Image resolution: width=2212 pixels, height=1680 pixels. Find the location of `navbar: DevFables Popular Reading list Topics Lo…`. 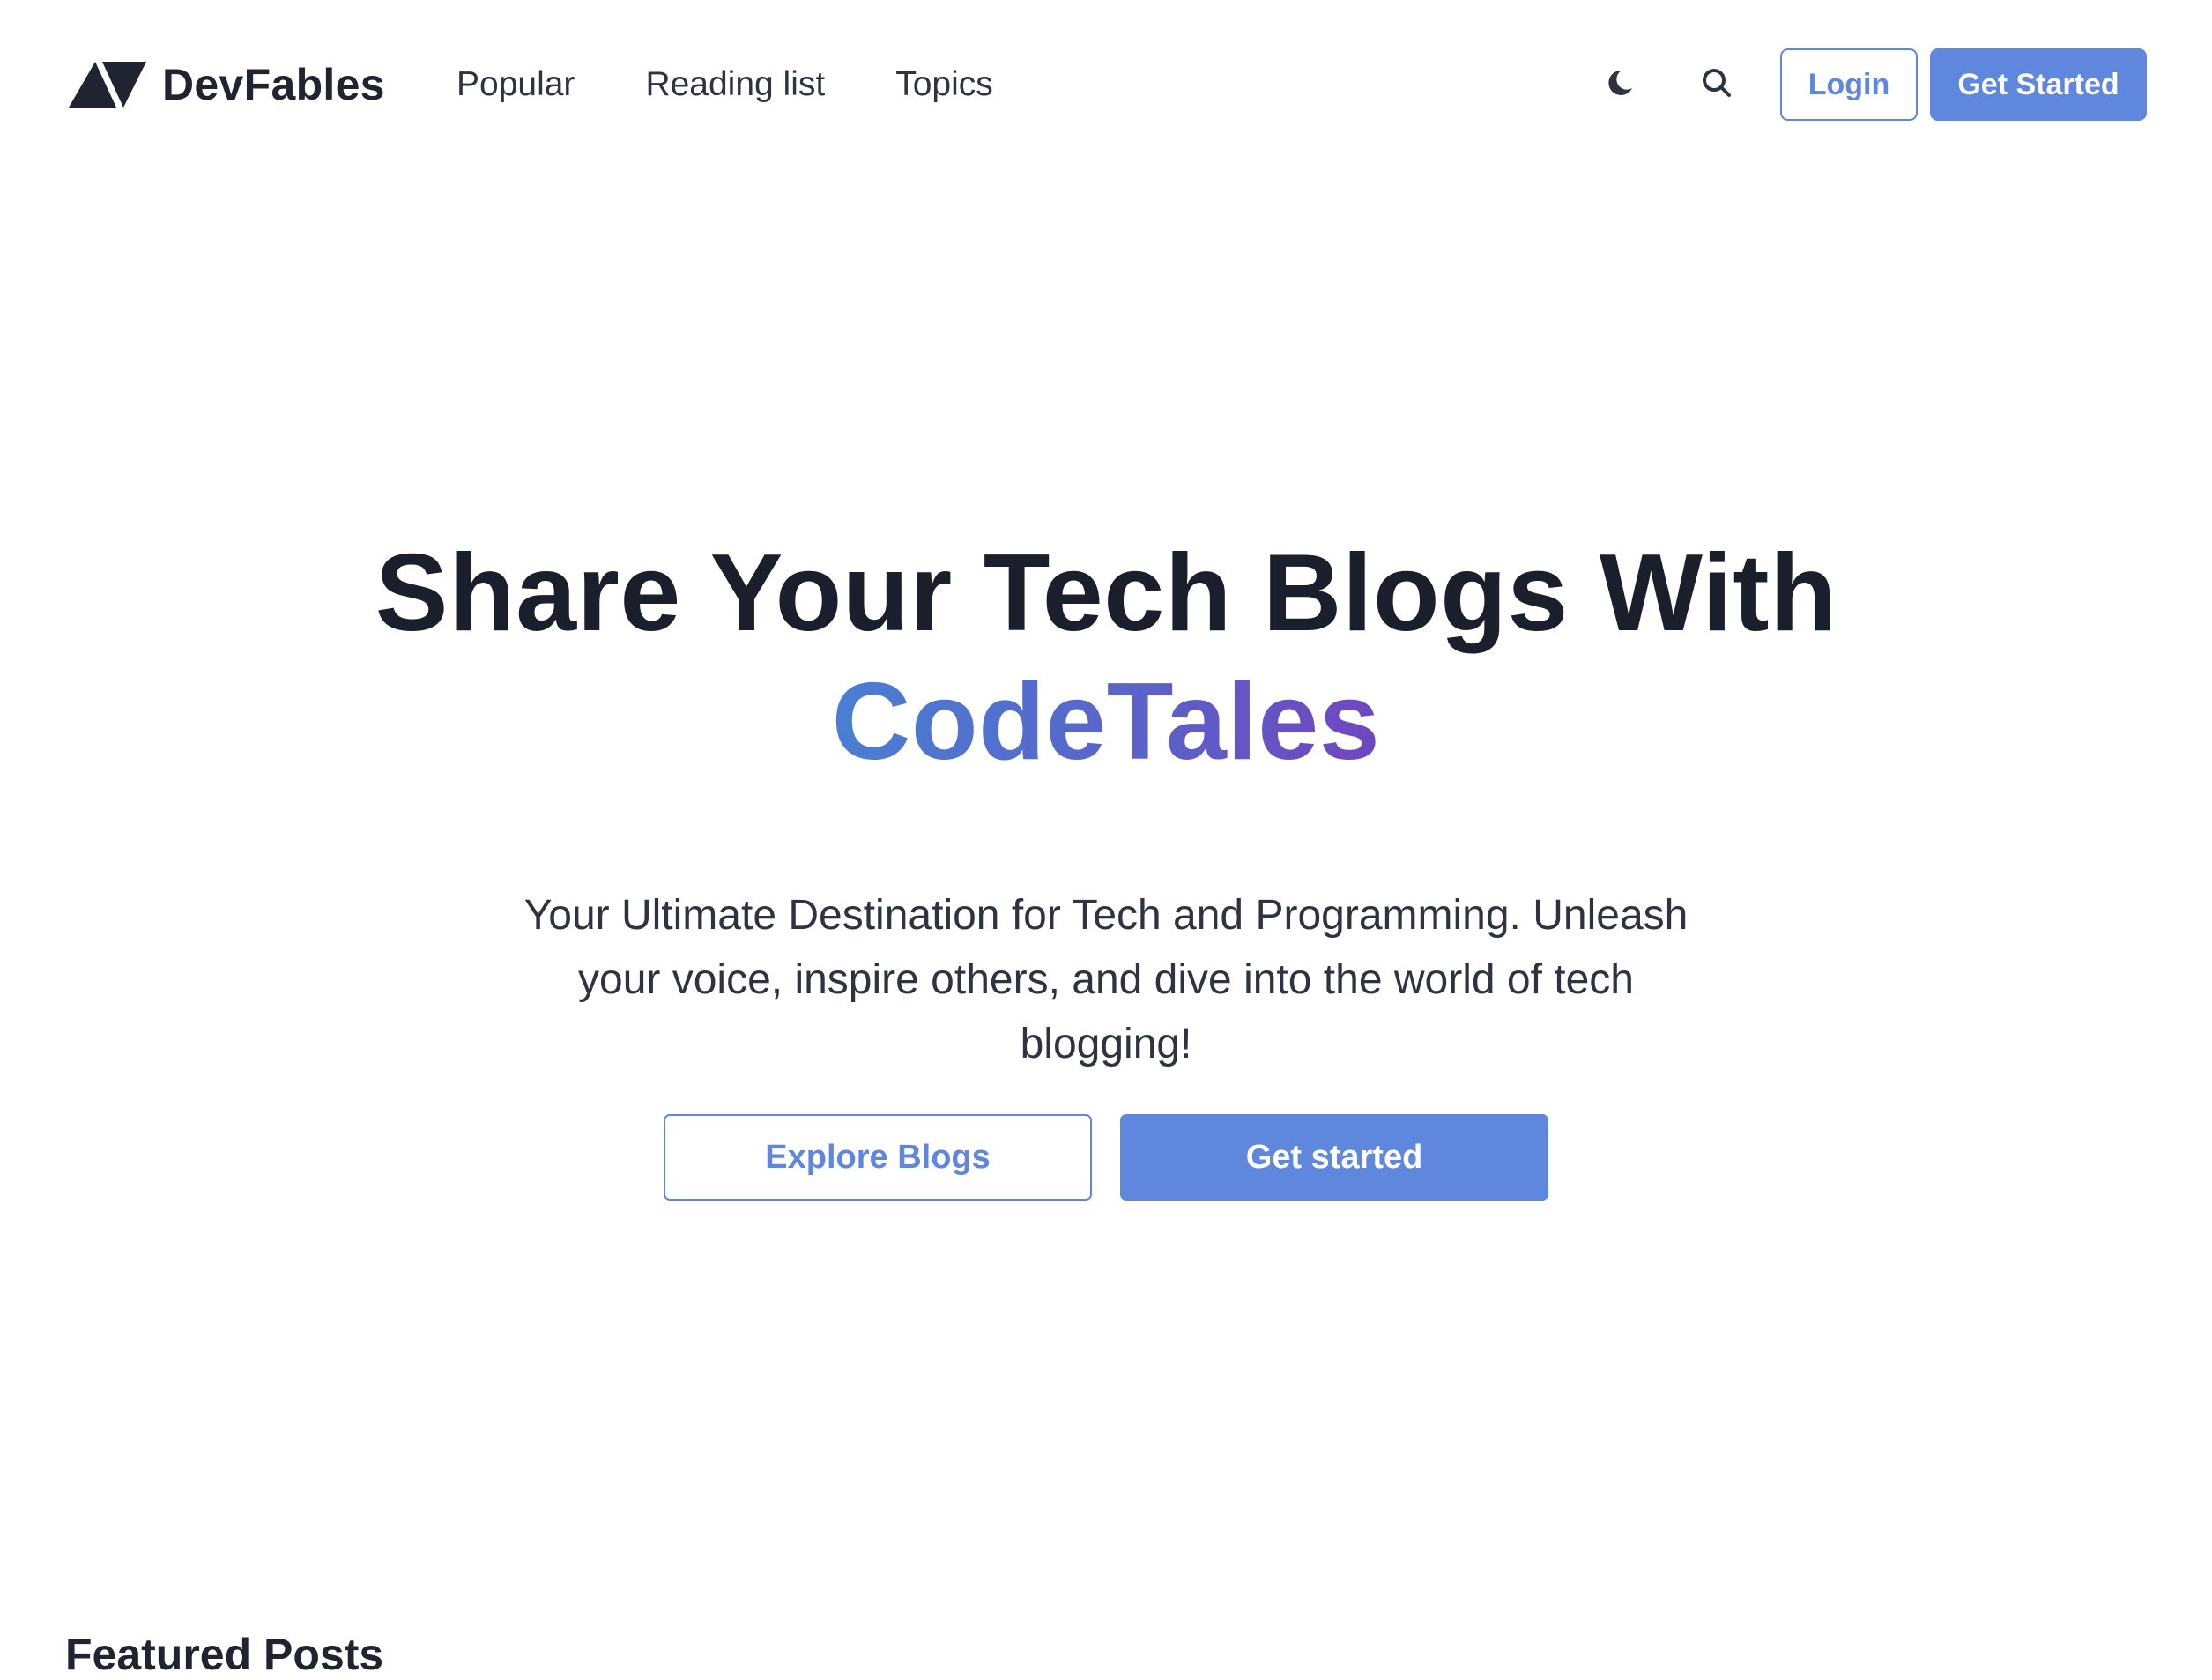

navbar: DevFables Popular Reading list Topics Lo… is located at coordinates (1106, 84).